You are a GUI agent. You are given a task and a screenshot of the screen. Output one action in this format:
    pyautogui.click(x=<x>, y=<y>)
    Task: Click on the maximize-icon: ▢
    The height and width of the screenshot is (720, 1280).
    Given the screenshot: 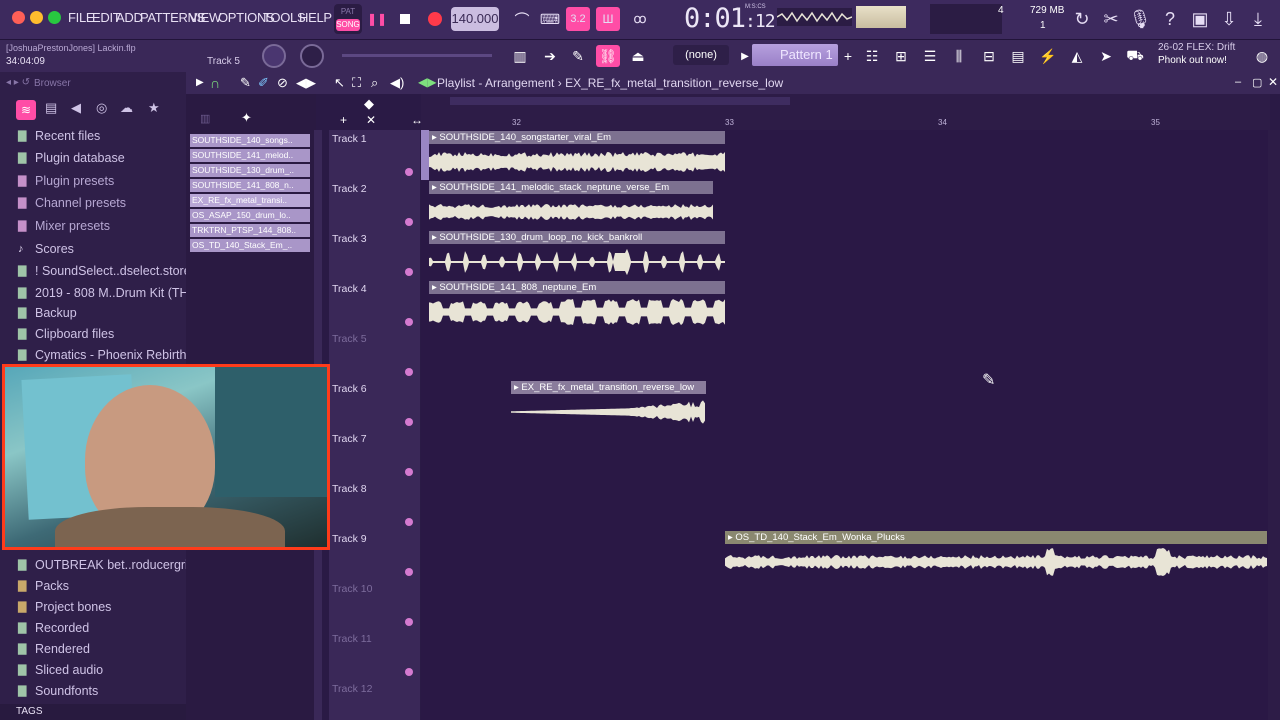 What is the action you would take?
    pyautogui.click(x=1257, y=82)
    